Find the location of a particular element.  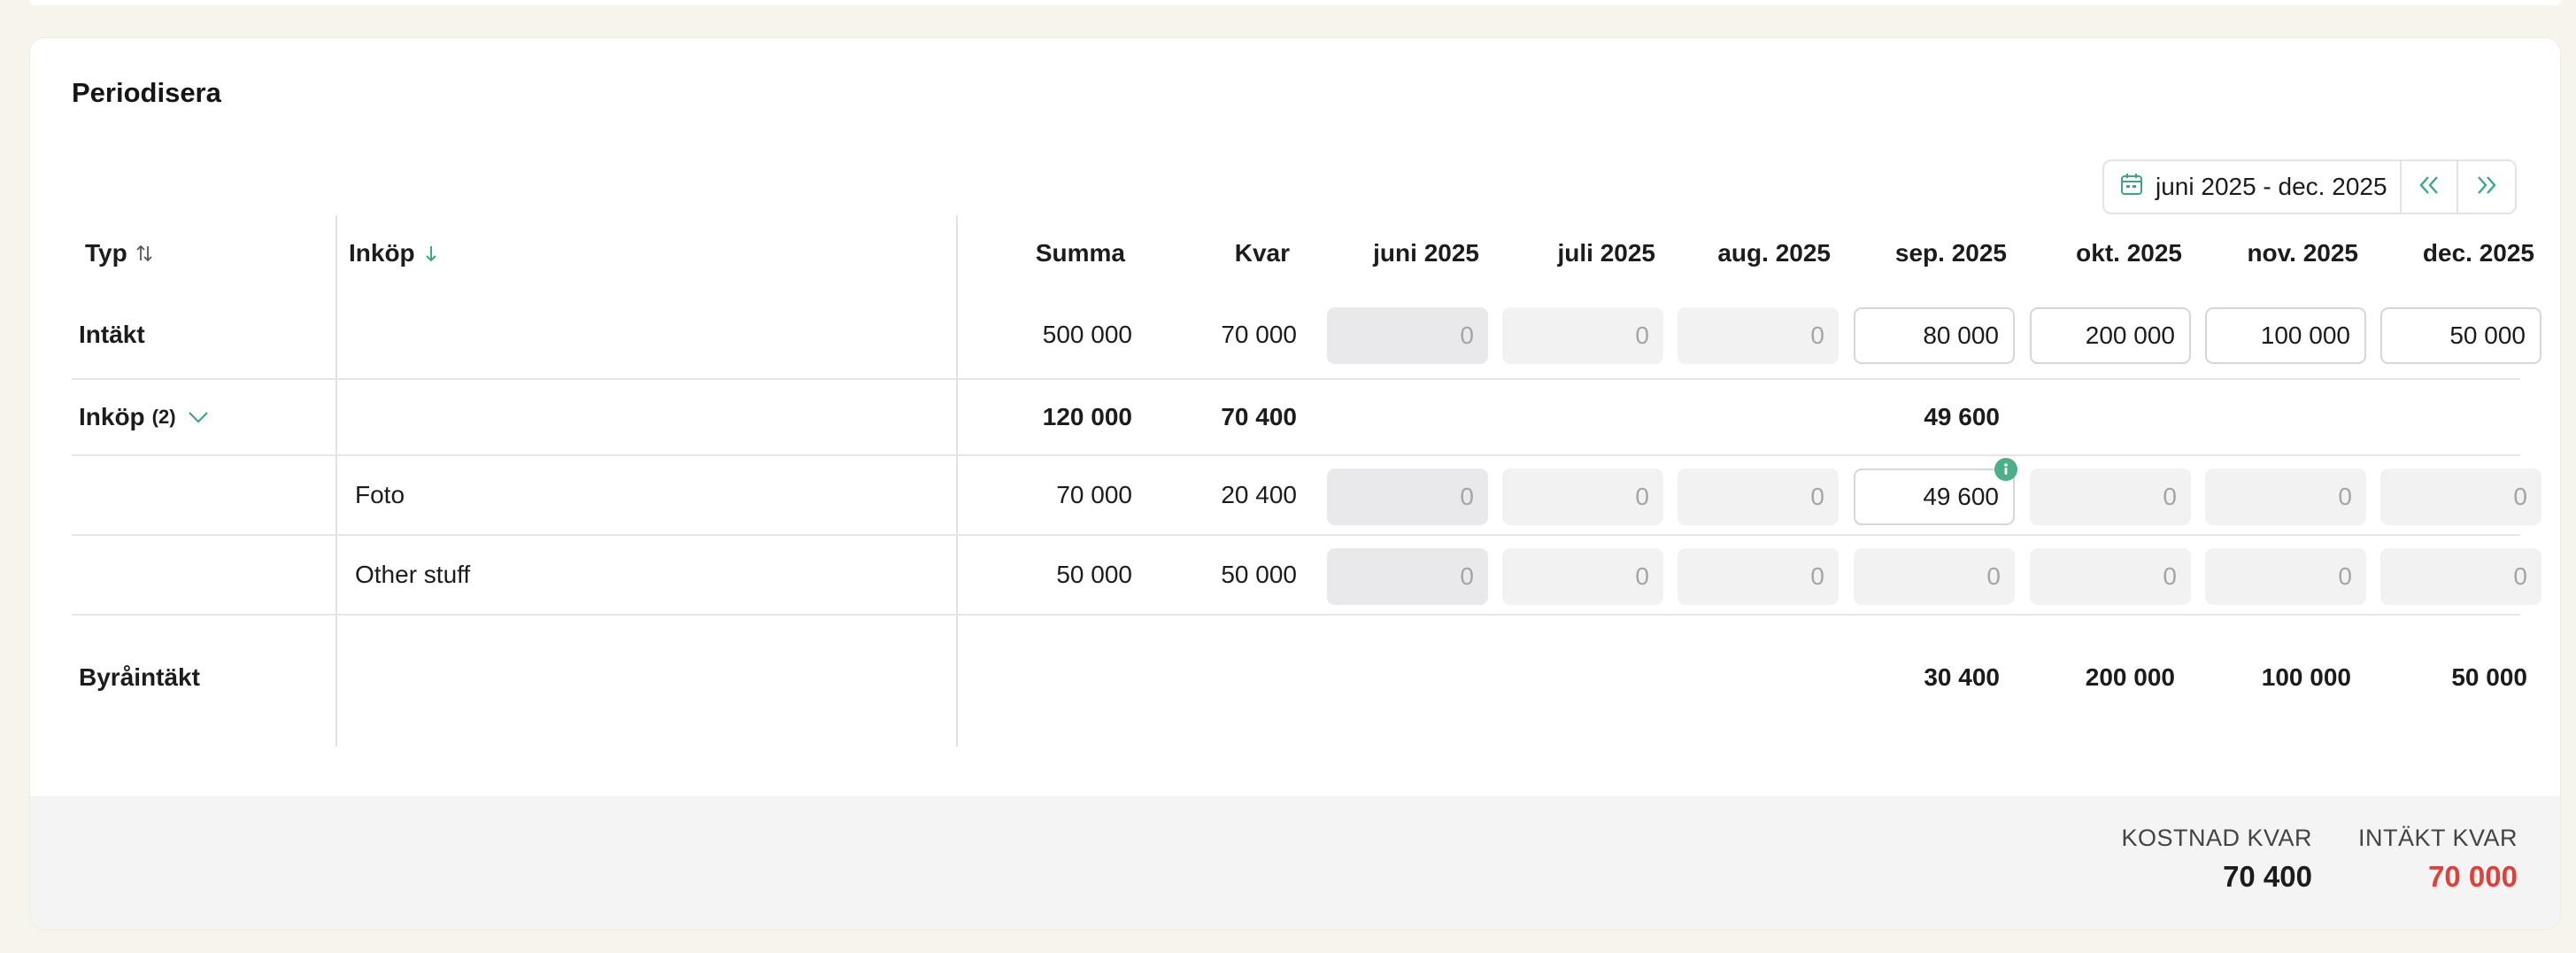

summa-value: 70 000 is located at coordinates (1094, 494).